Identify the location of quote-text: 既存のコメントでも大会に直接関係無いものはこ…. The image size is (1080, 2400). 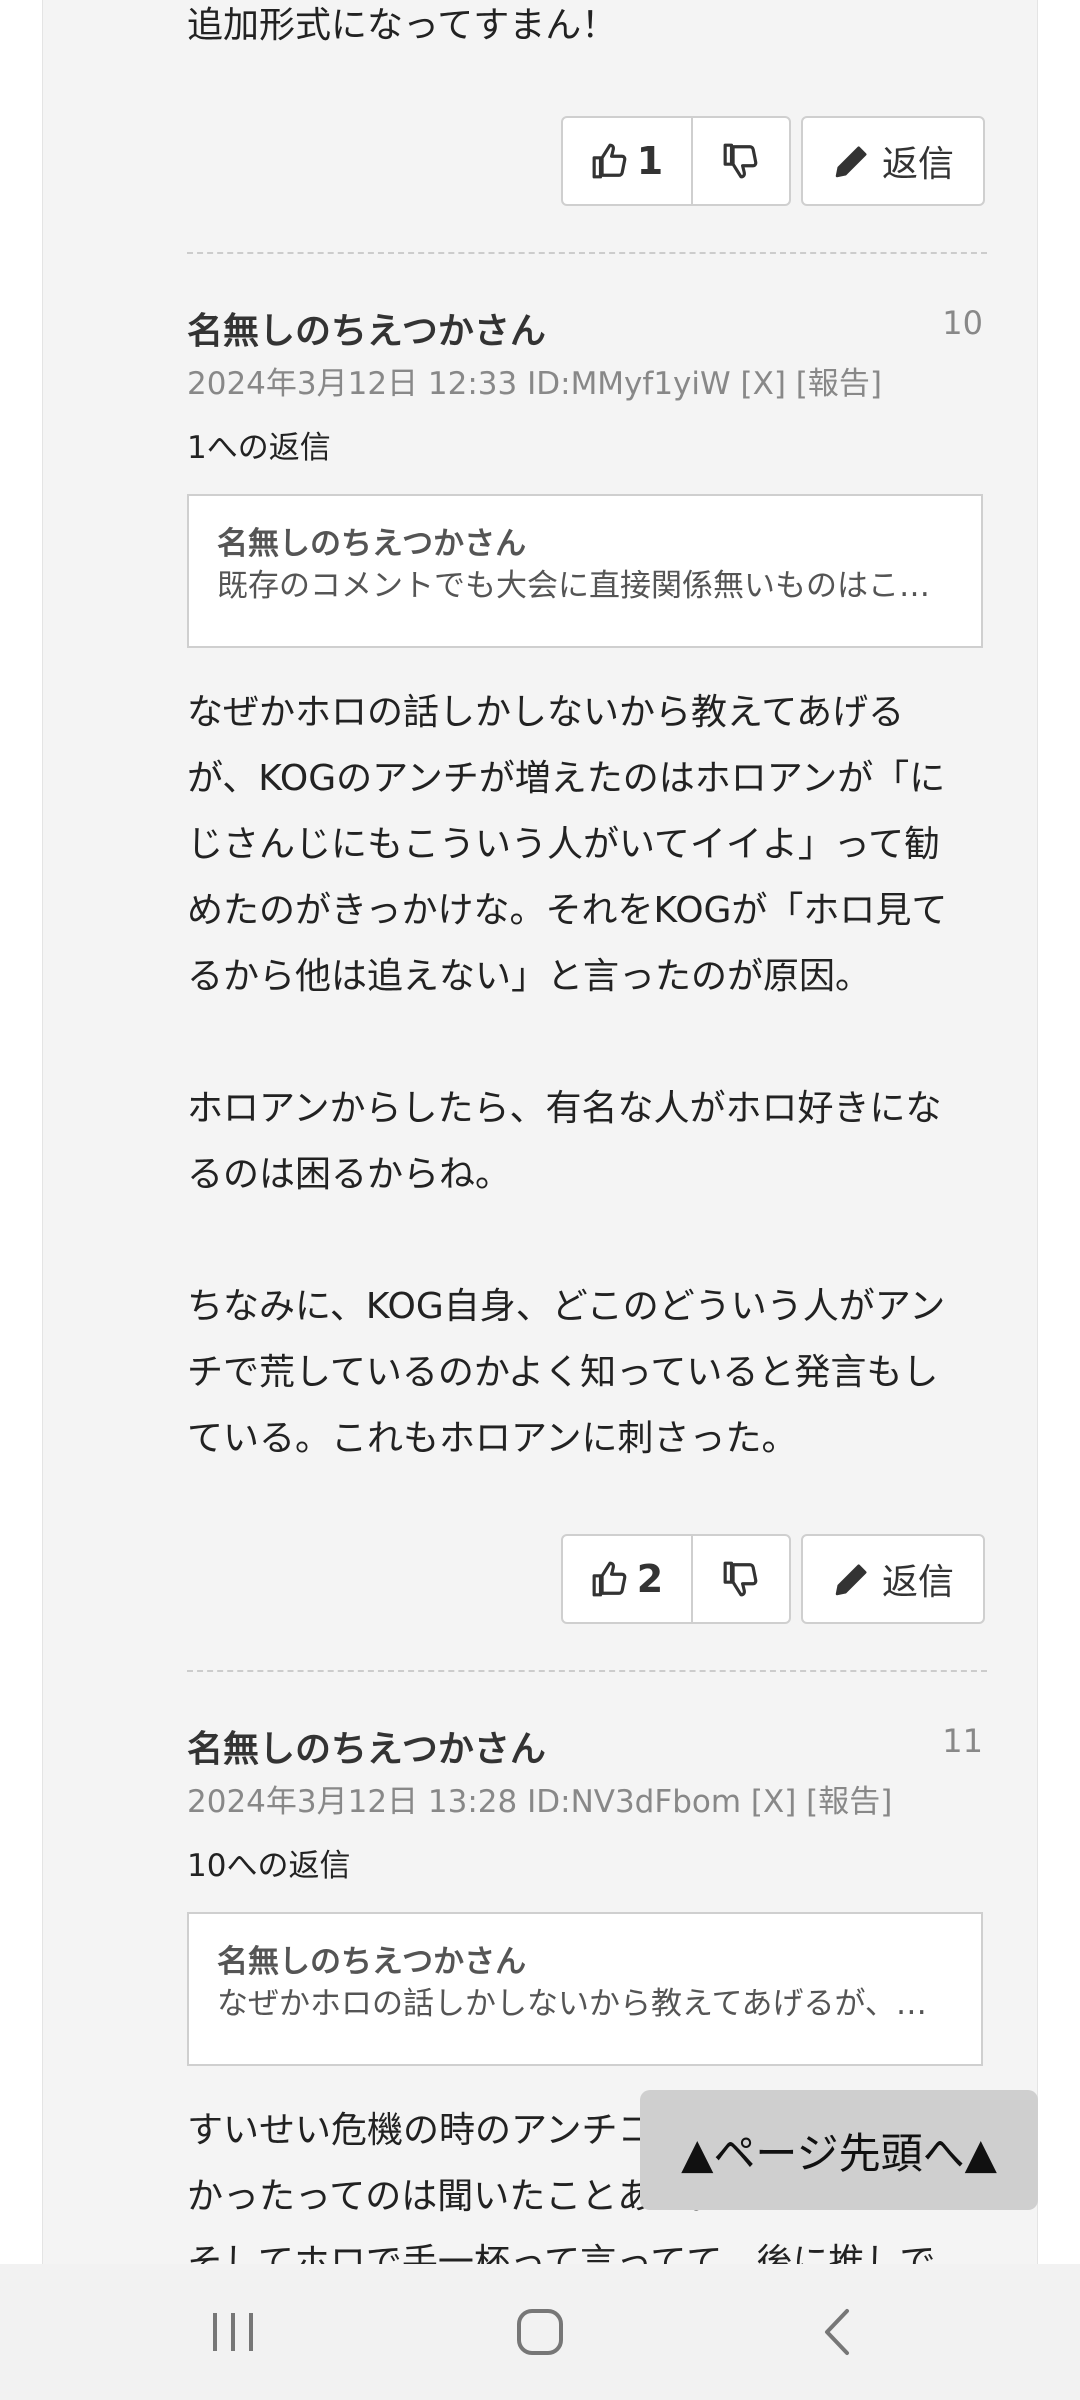
(573, 586).